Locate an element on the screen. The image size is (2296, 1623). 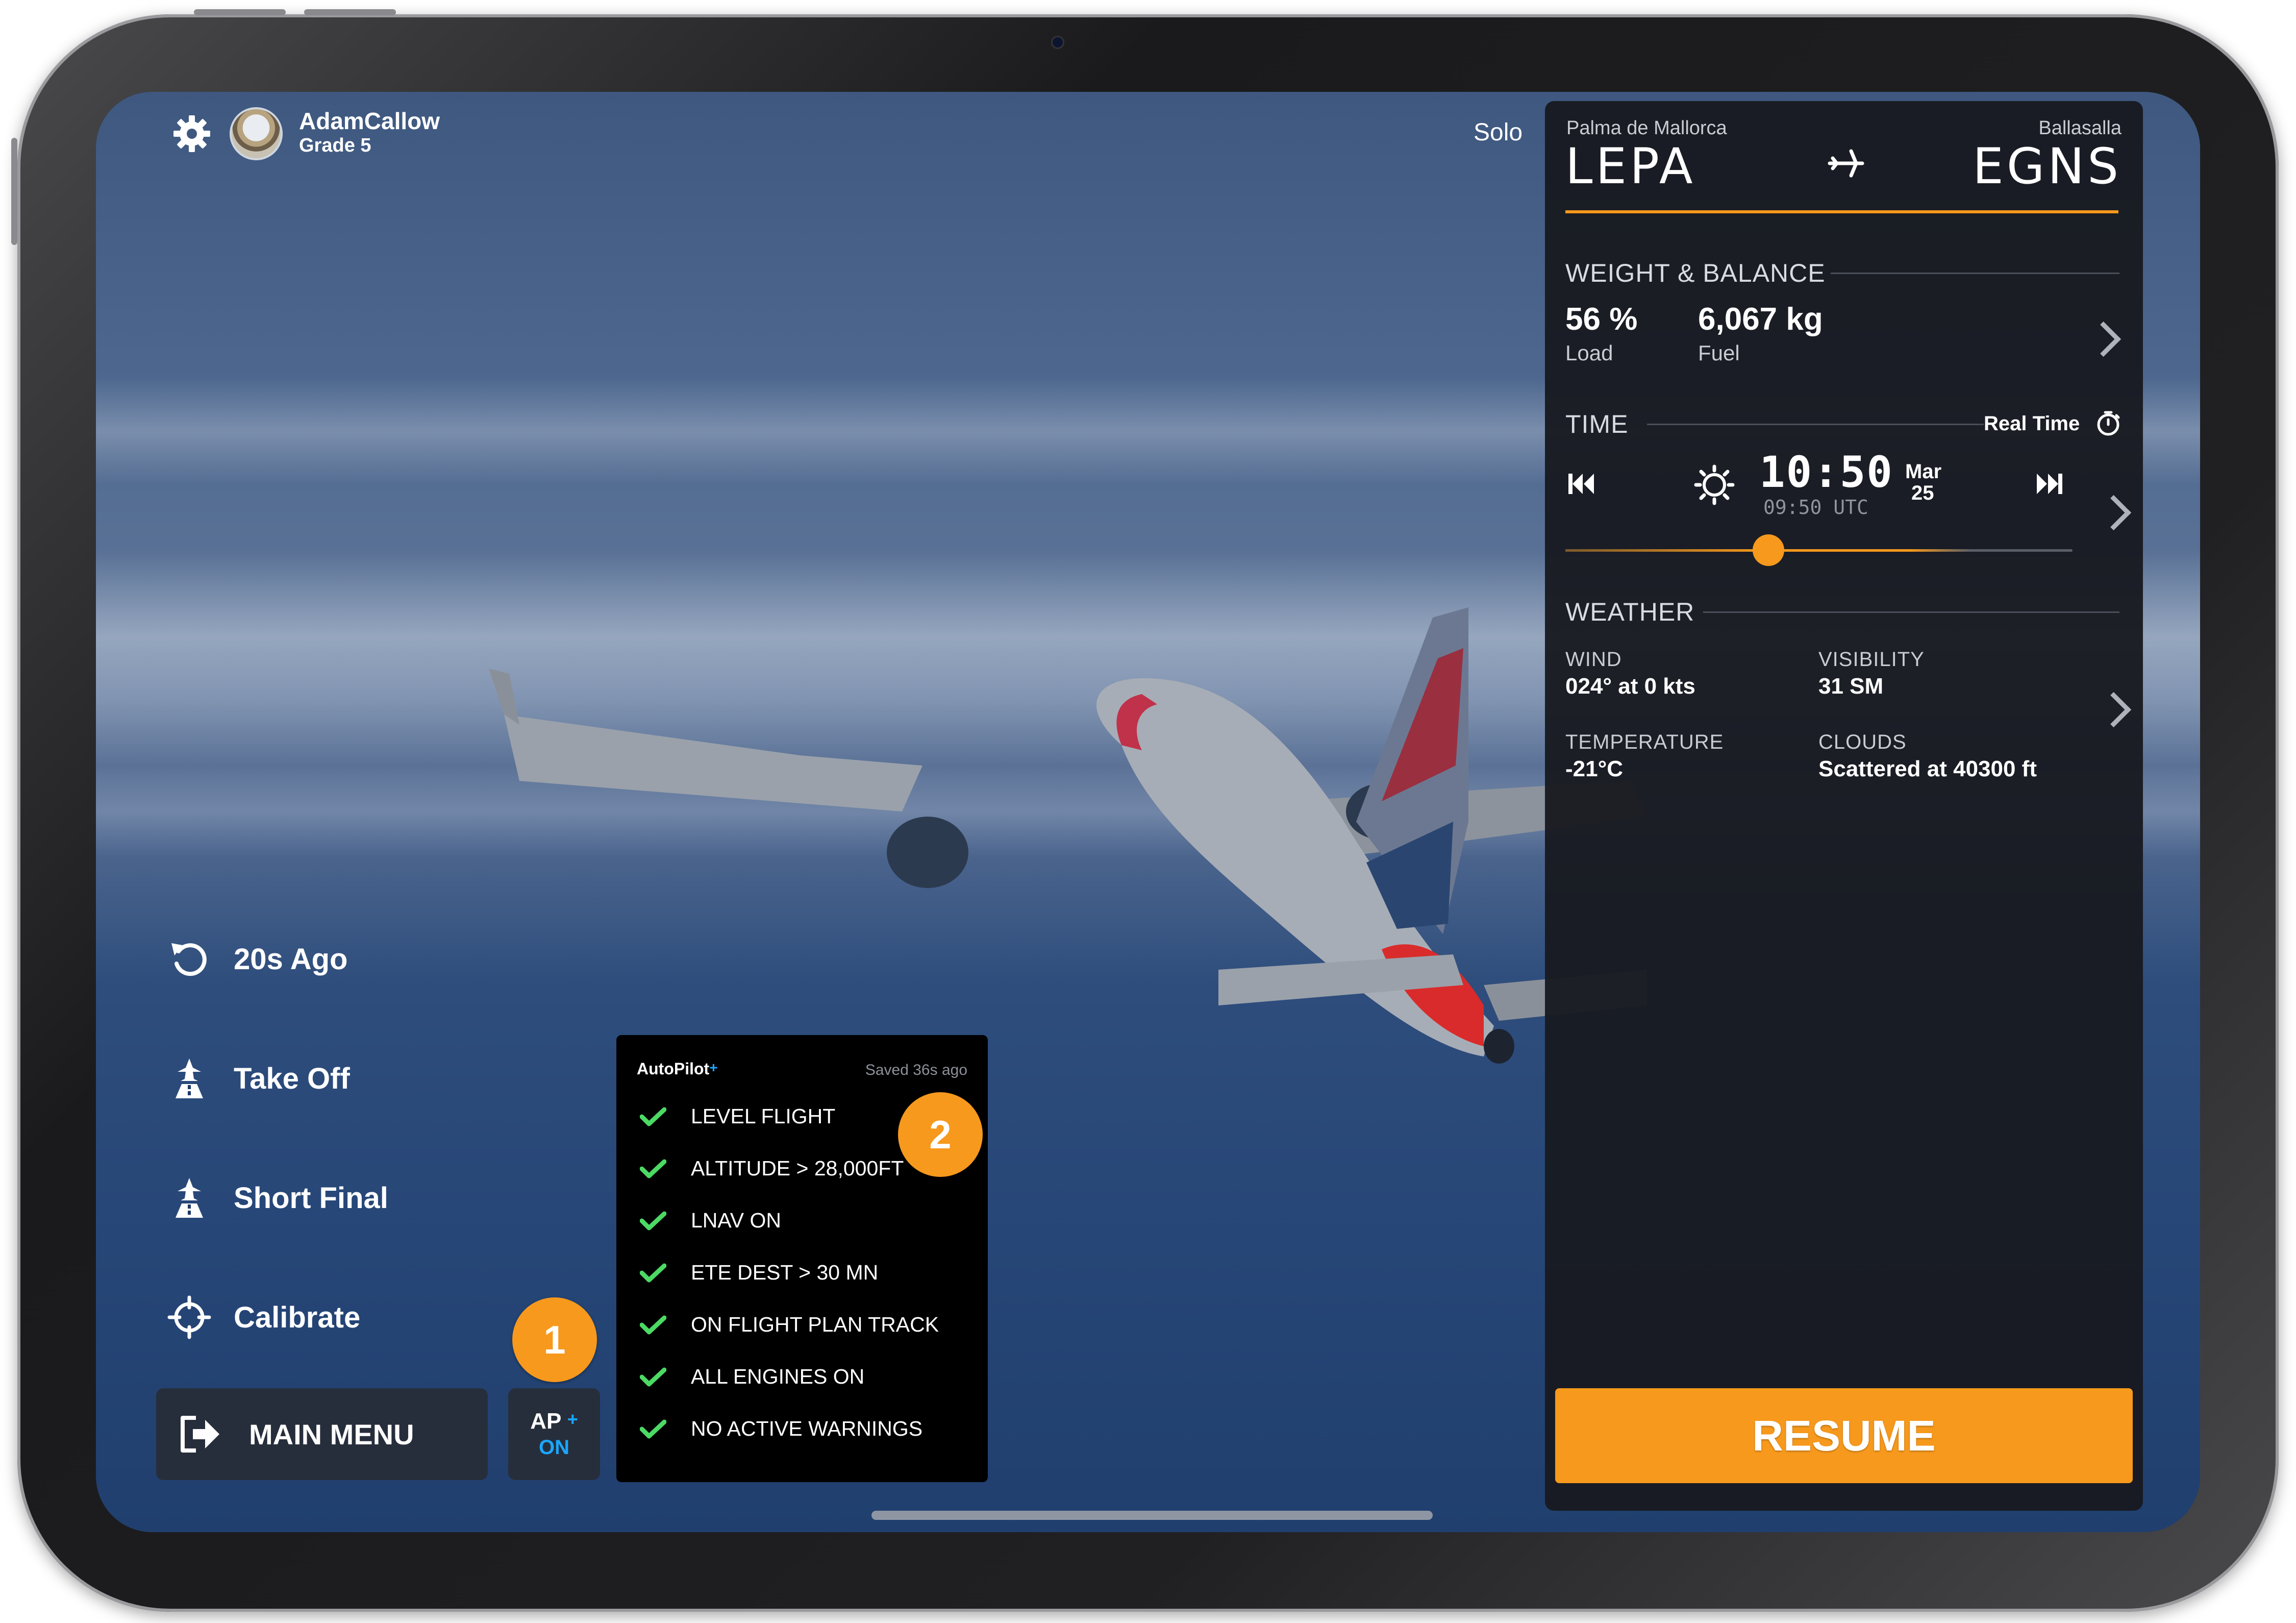
route-underline is located at coordinates (1841, 212).